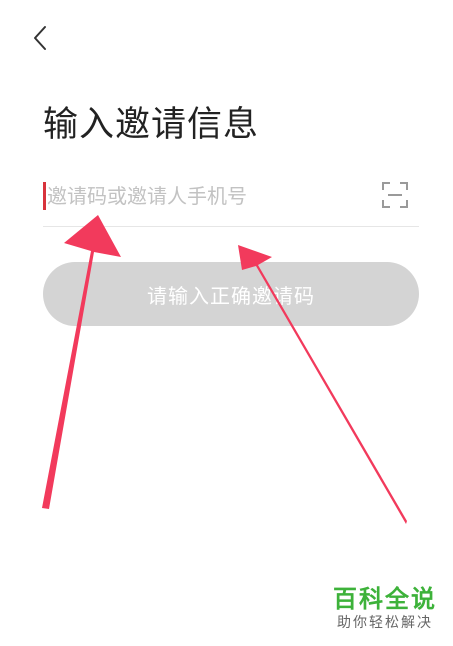 The image size is (453, 646). I want to click on arrow-to-input-icon, so click(81, 362).